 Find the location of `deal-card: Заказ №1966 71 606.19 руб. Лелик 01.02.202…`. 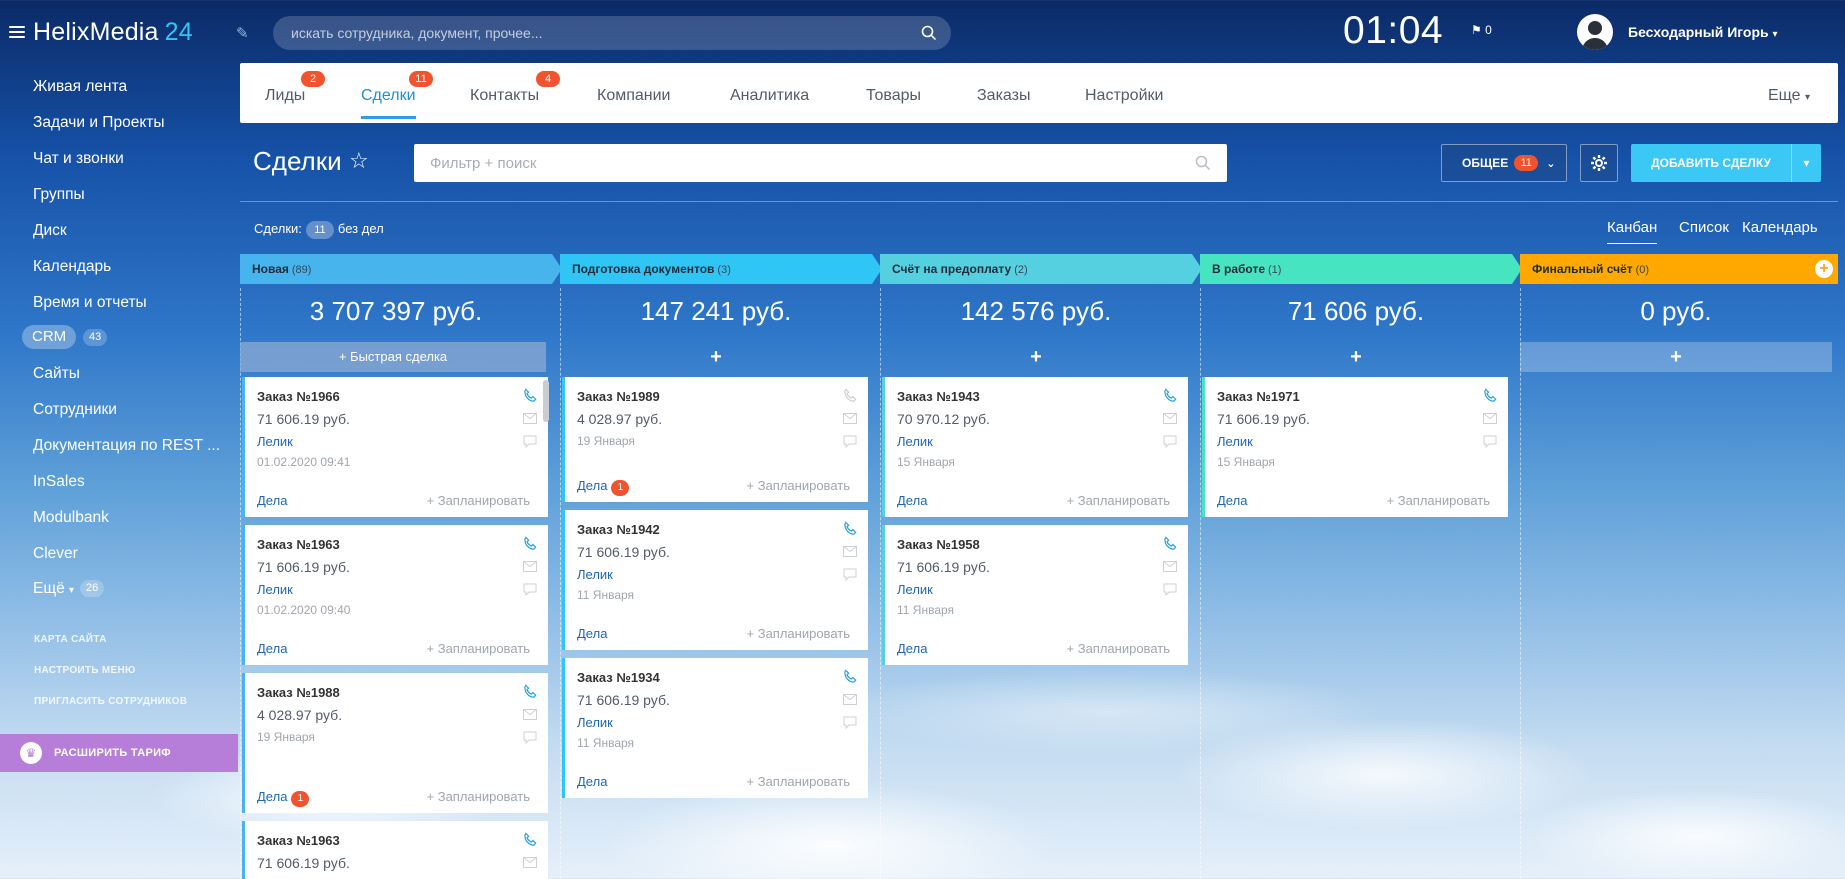

deal-card: Заказ №1966 71 606.19 руб. Лелик 01.02.202… is located at coordinates (395, 447).